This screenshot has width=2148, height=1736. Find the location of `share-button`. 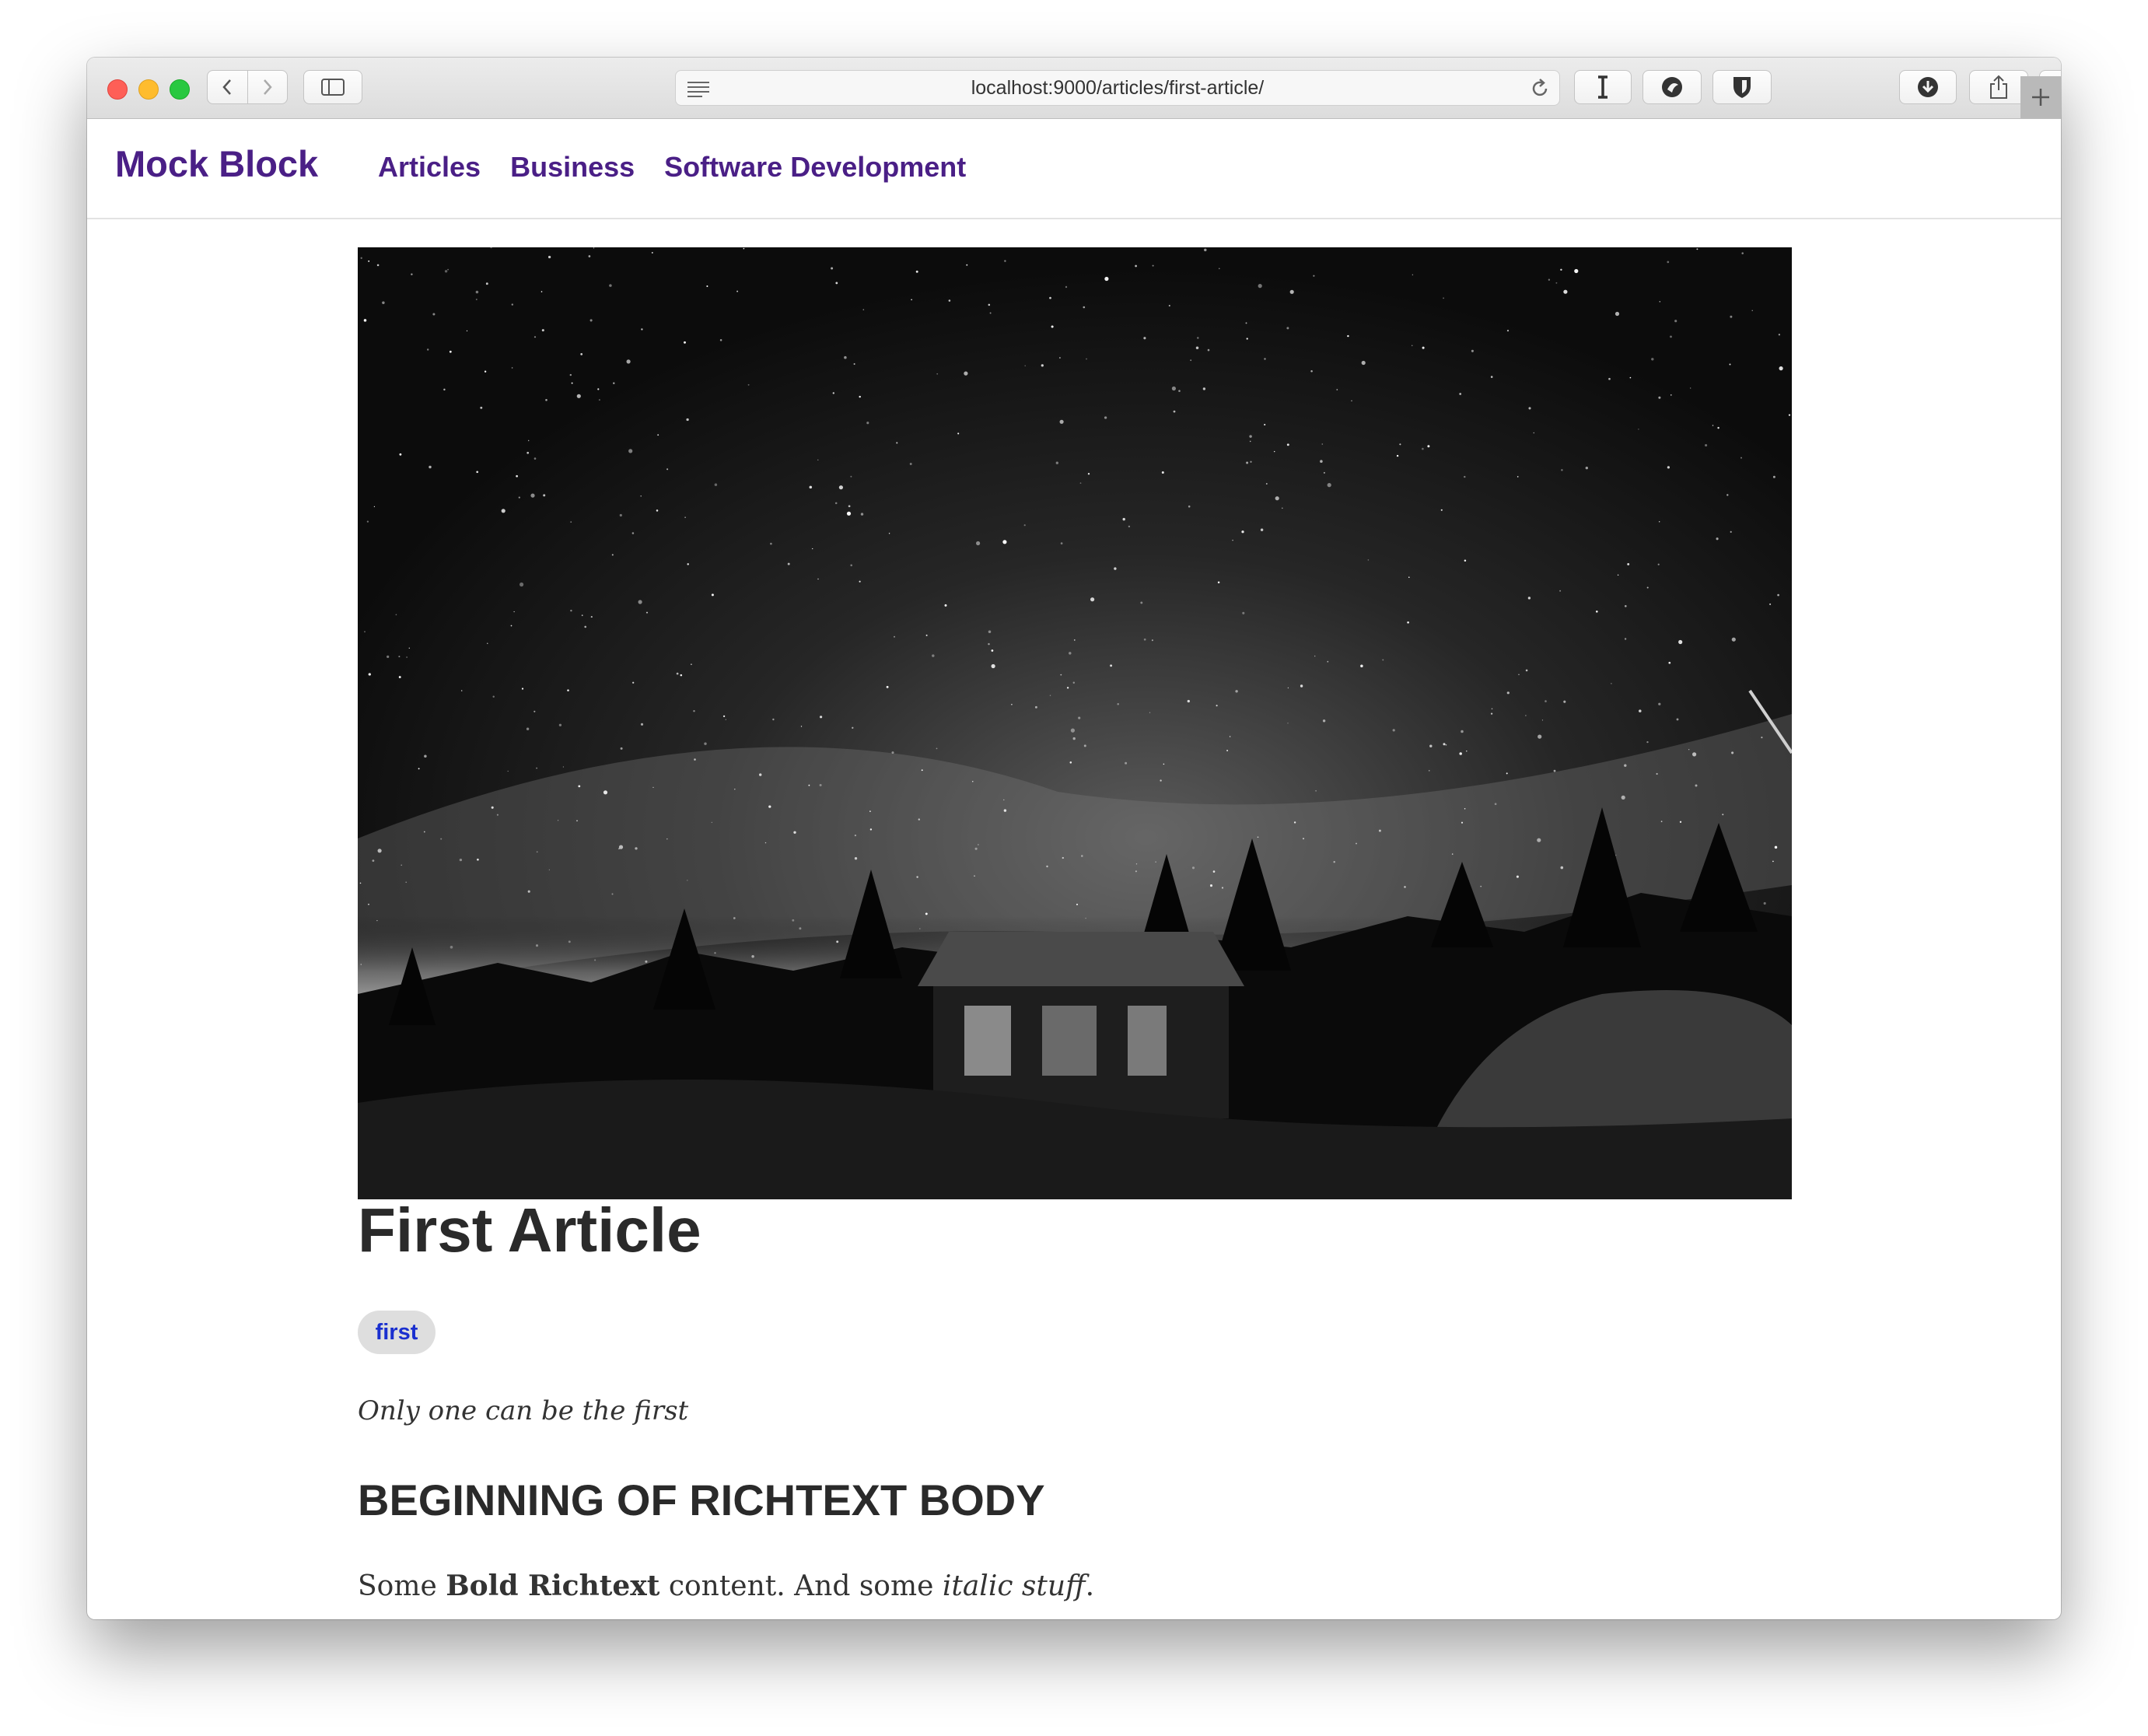

share-button is located at coordinates (1998, 87).